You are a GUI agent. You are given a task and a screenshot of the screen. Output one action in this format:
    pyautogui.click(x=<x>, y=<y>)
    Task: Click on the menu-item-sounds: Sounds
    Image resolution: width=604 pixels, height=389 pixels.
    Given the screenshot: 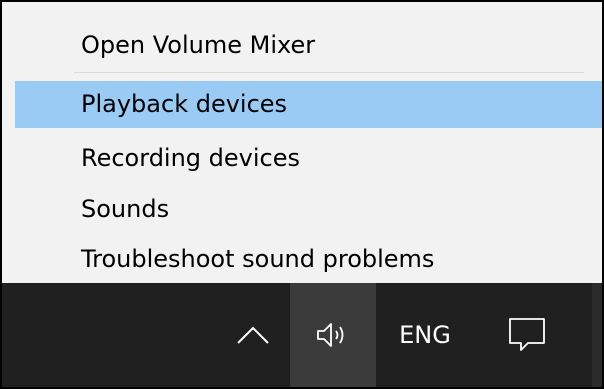 What is the action you would take?
    pyautogui.click(x=302, y=209)
    